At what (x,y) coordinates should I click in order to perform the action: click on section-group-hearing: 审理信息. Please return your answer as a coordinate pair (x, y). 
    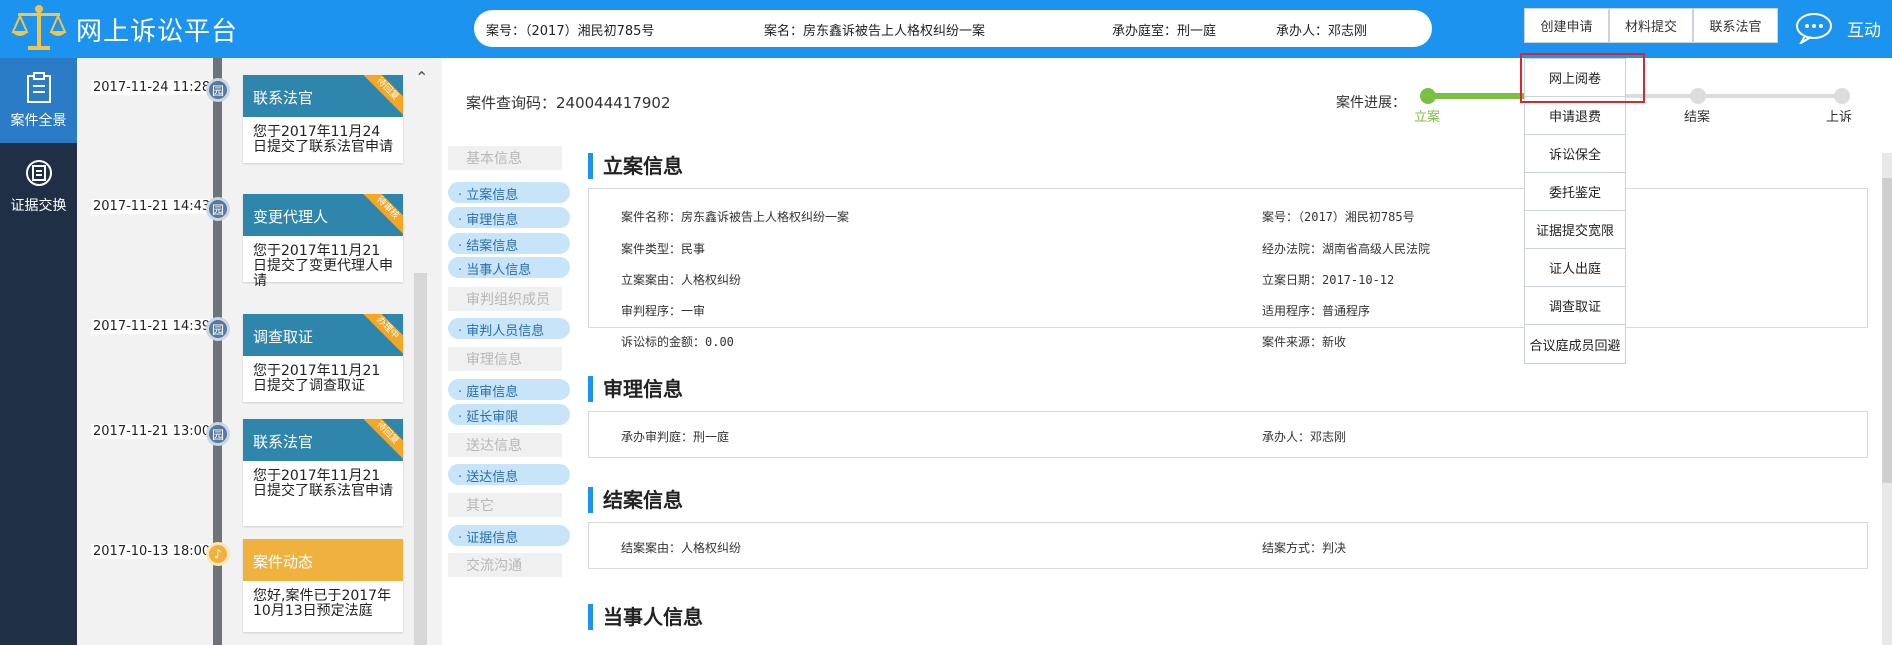
    Looking at the image, I should click on (505, 359).